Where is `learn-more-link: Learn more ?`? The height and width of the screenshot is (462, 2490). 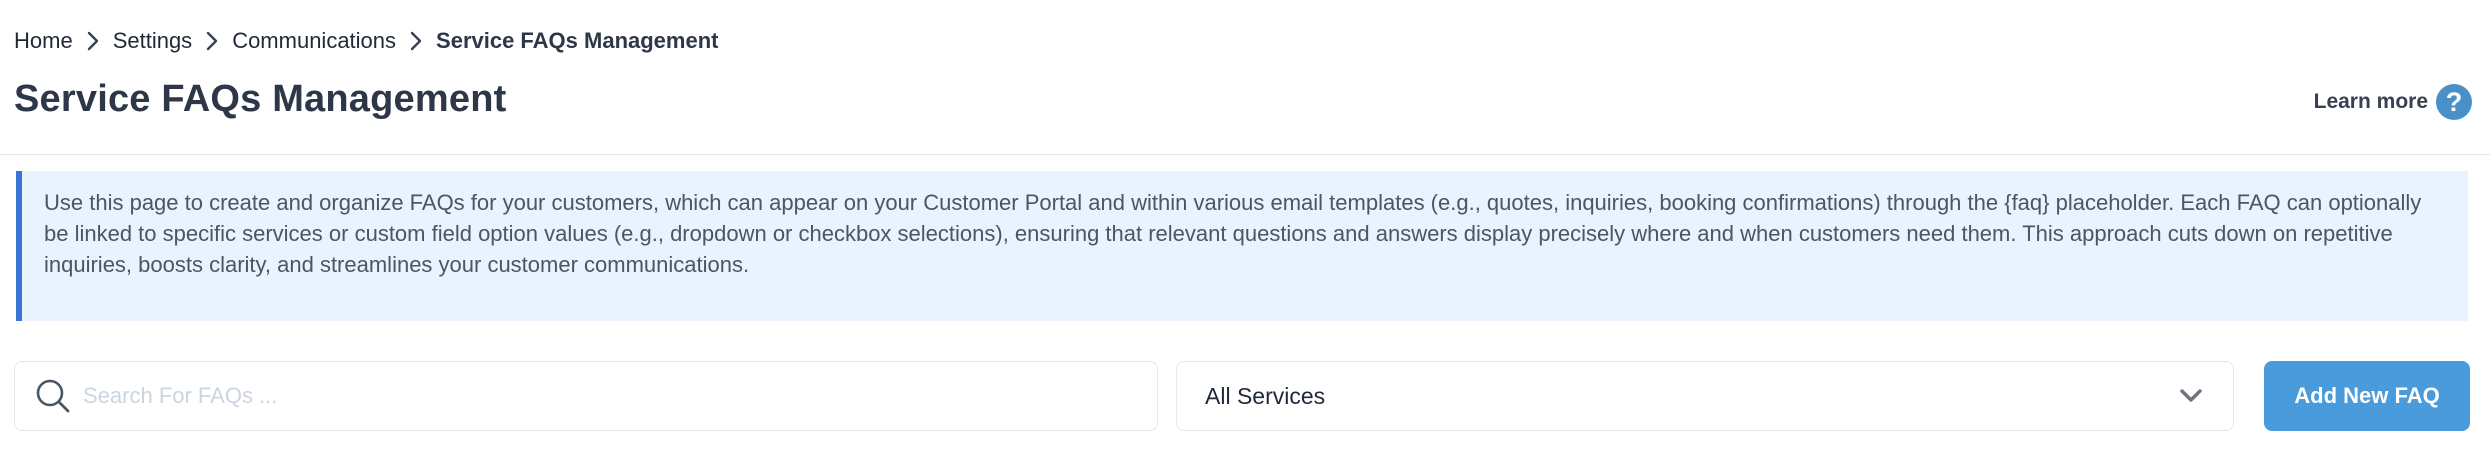 learn-more-link: Learn more ? is located at coordinates (2393, 102).